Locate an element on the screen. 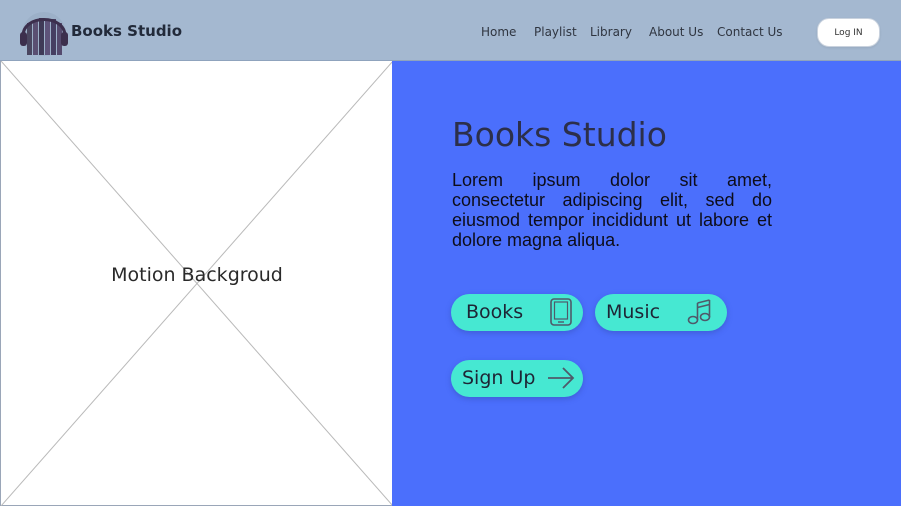 Image resolution: width=901 pixels, height=507 pixels. motion-background-label: Motion Backgroud is located at coordinates (197, 275).